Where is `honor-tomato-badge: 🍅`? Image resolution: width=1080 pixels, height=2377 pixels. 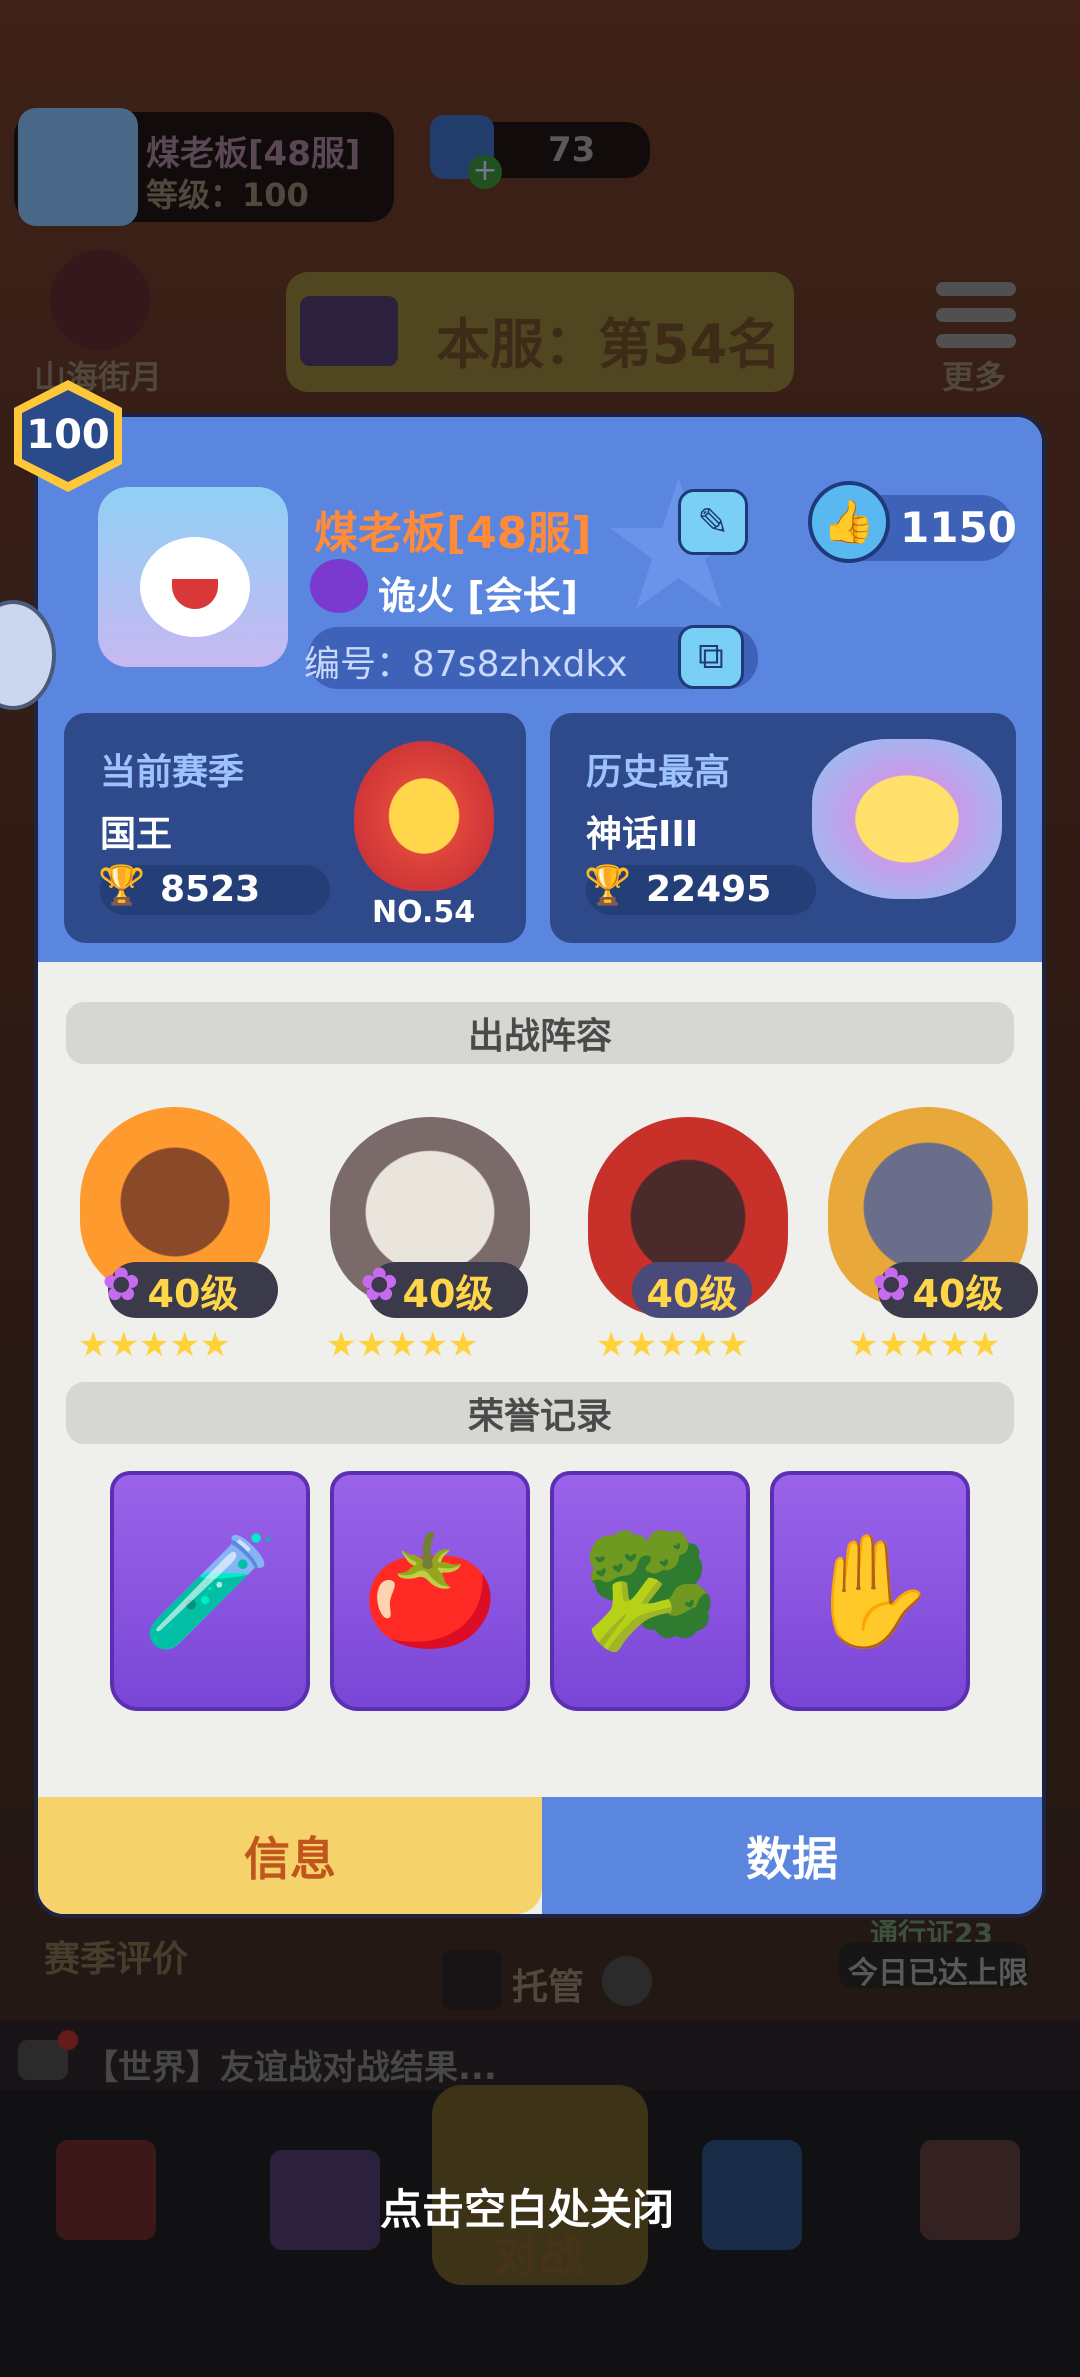 honor-tomato-badge: 🍅 is located at coordinates (430, 1591).